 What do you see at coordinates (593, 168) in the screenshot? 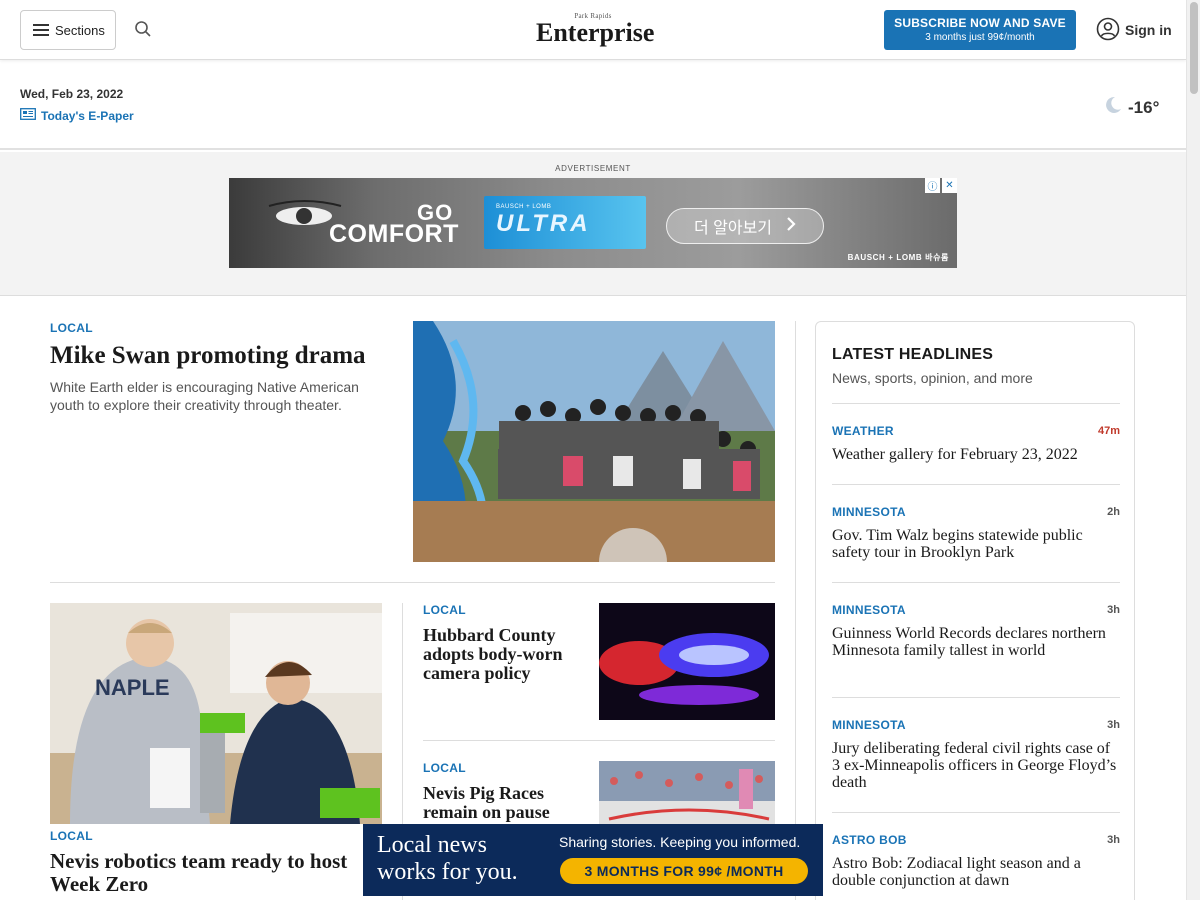
I see `advertisement-label: ADVERTISEMENT` at bounding box center [593, 168].